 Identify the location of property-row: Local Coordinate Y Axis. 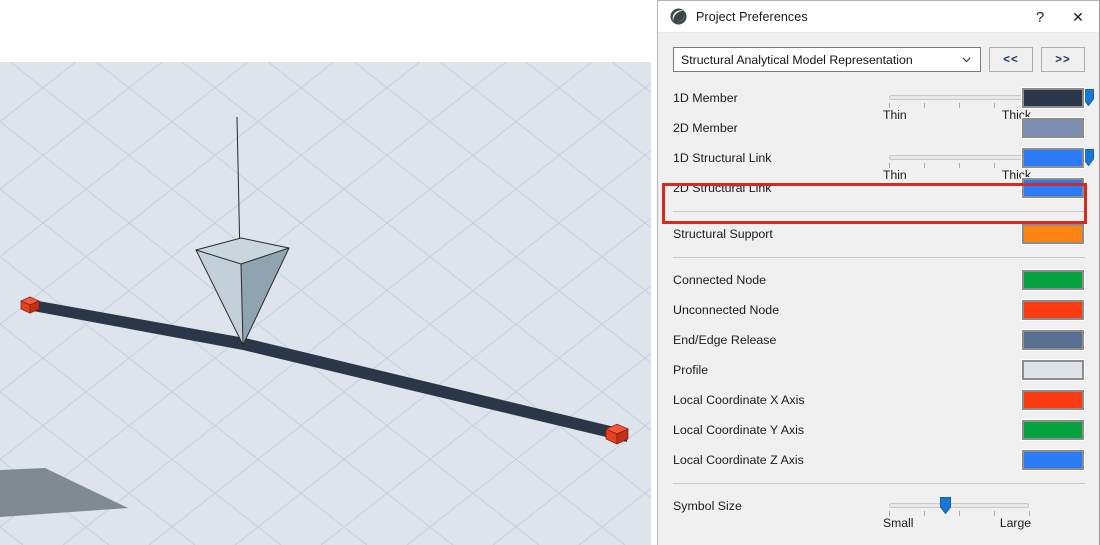
(879, 430).